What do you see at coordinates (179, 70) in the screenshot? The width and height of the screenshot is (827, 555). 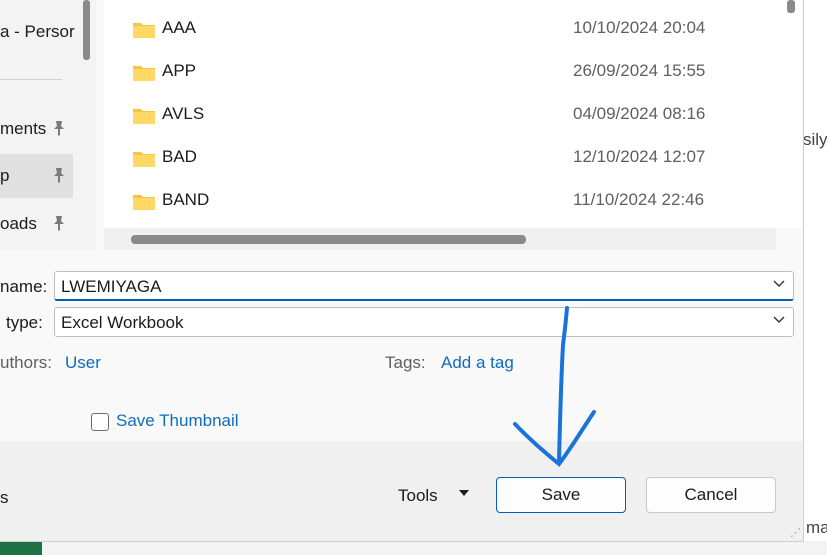 I see `file-name: APP` at bounding box center [179, 70].